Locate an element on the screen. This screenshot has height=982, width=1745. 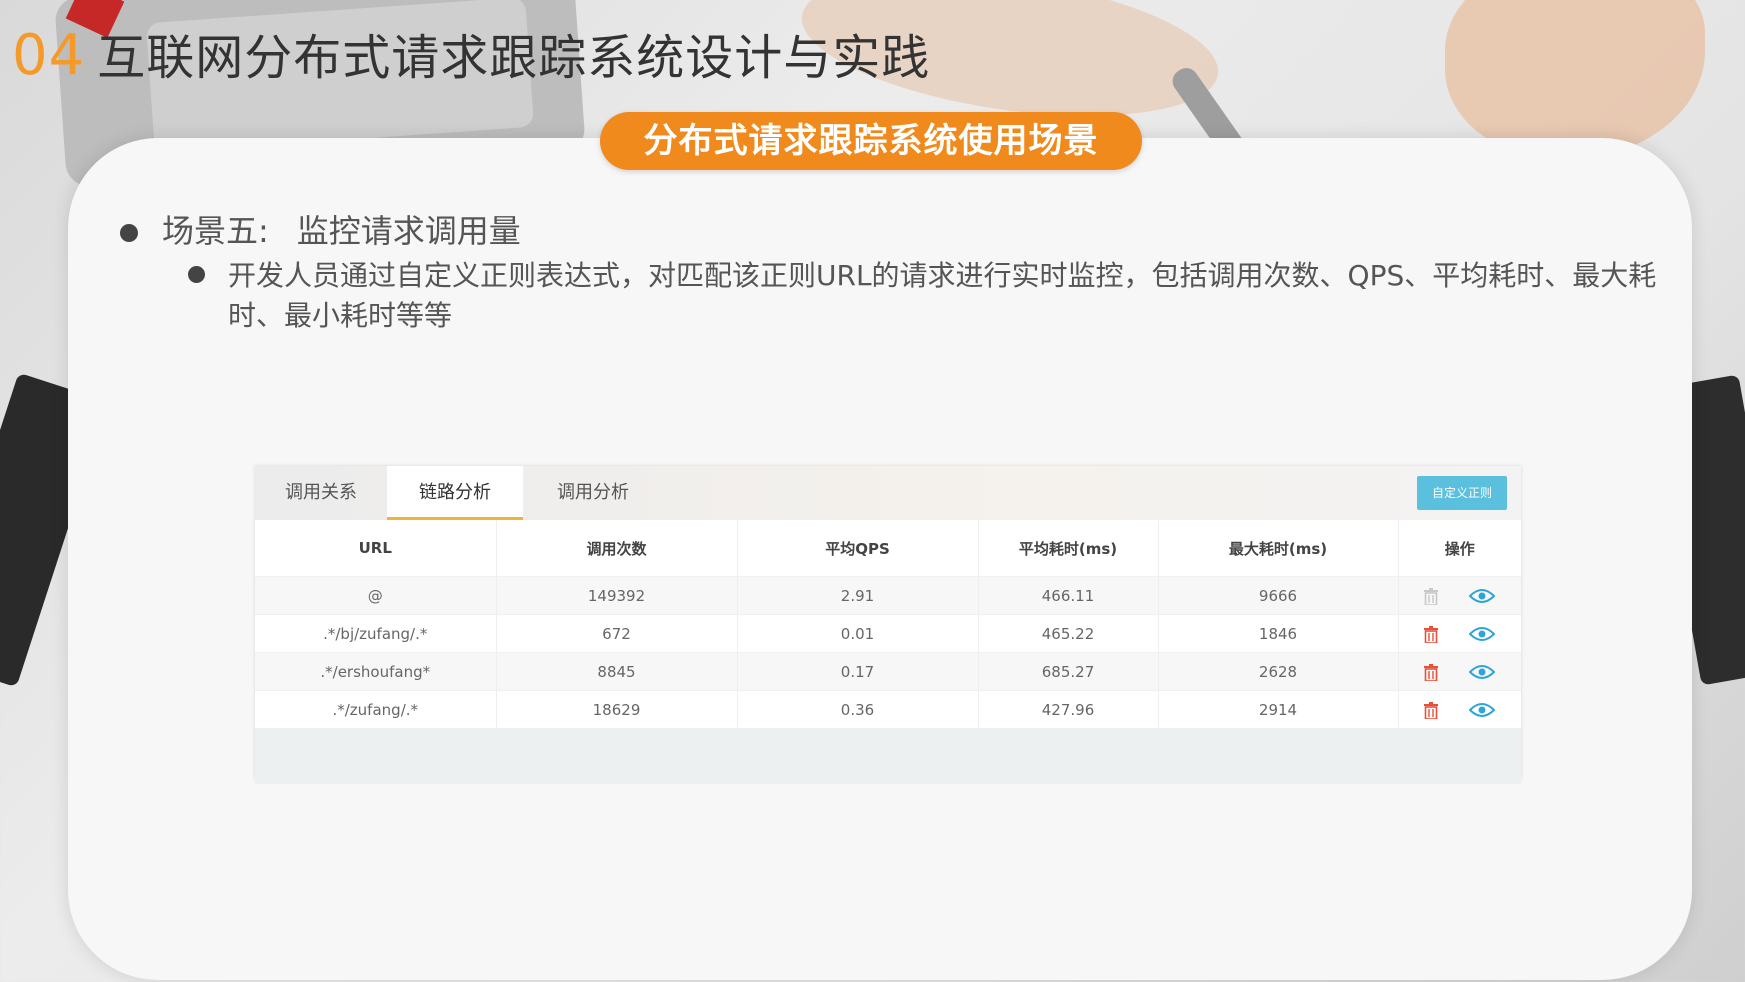
cell-calls: 672 is located at coordinates (617, 633).